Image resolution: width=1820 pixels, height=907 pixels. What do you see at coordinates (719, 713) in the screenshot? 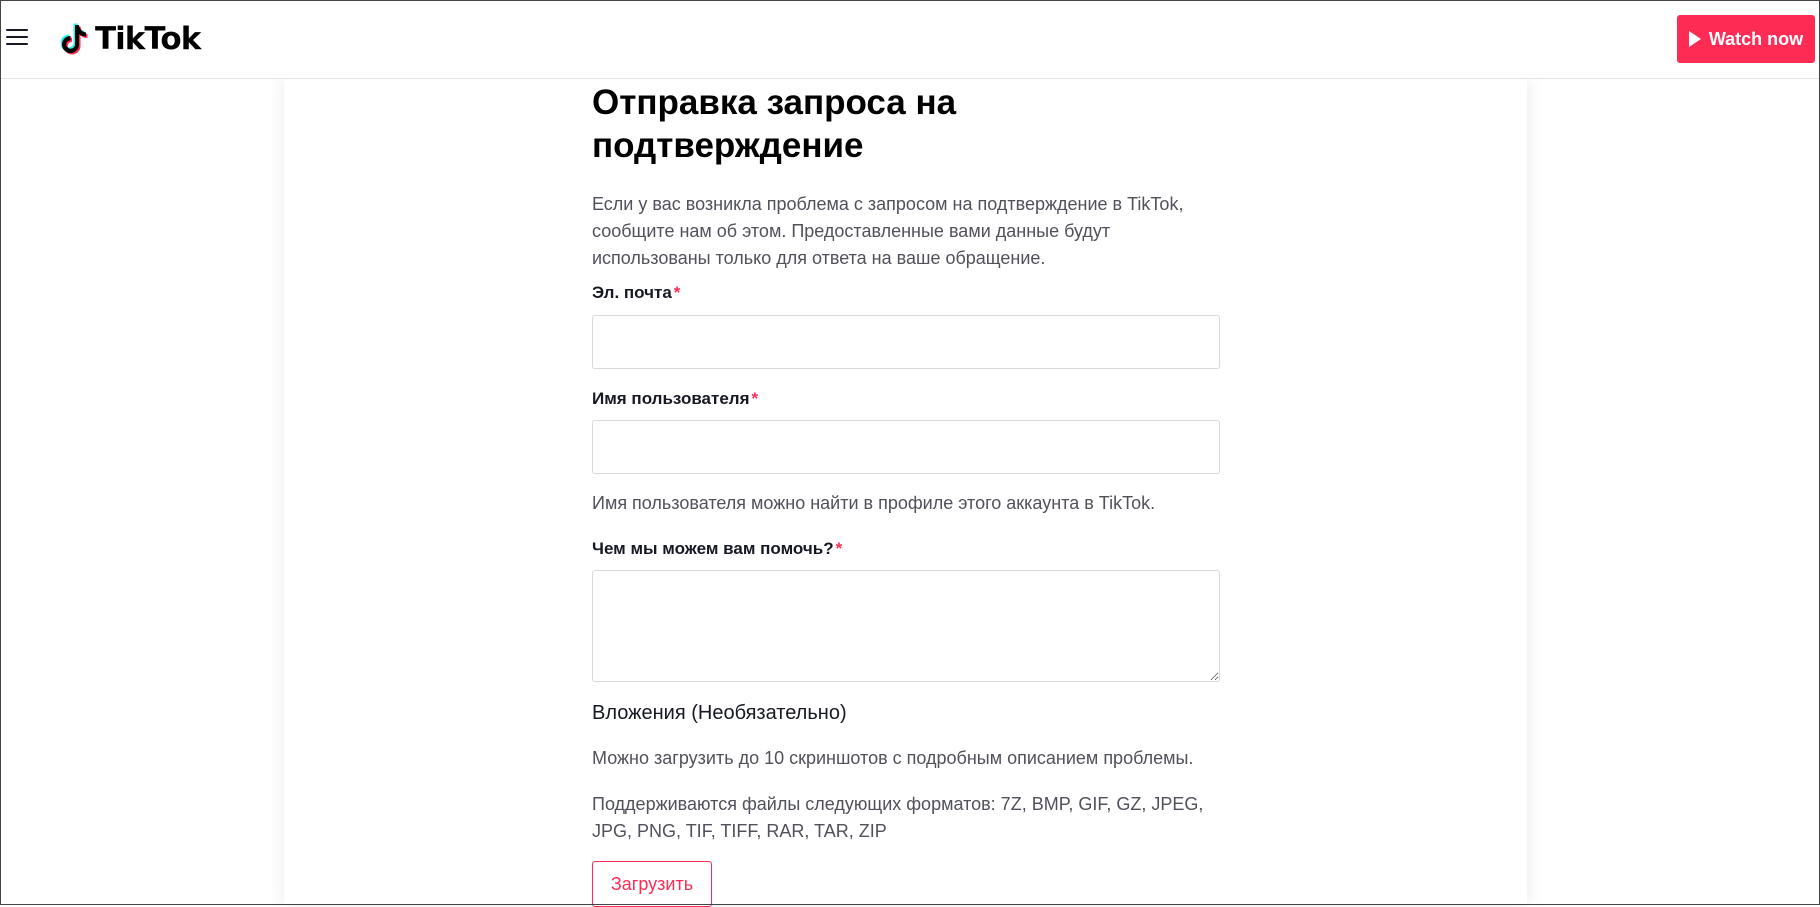
I see `attachments-title: Вложения (Необязательно)` at bounding box center [719, 713].